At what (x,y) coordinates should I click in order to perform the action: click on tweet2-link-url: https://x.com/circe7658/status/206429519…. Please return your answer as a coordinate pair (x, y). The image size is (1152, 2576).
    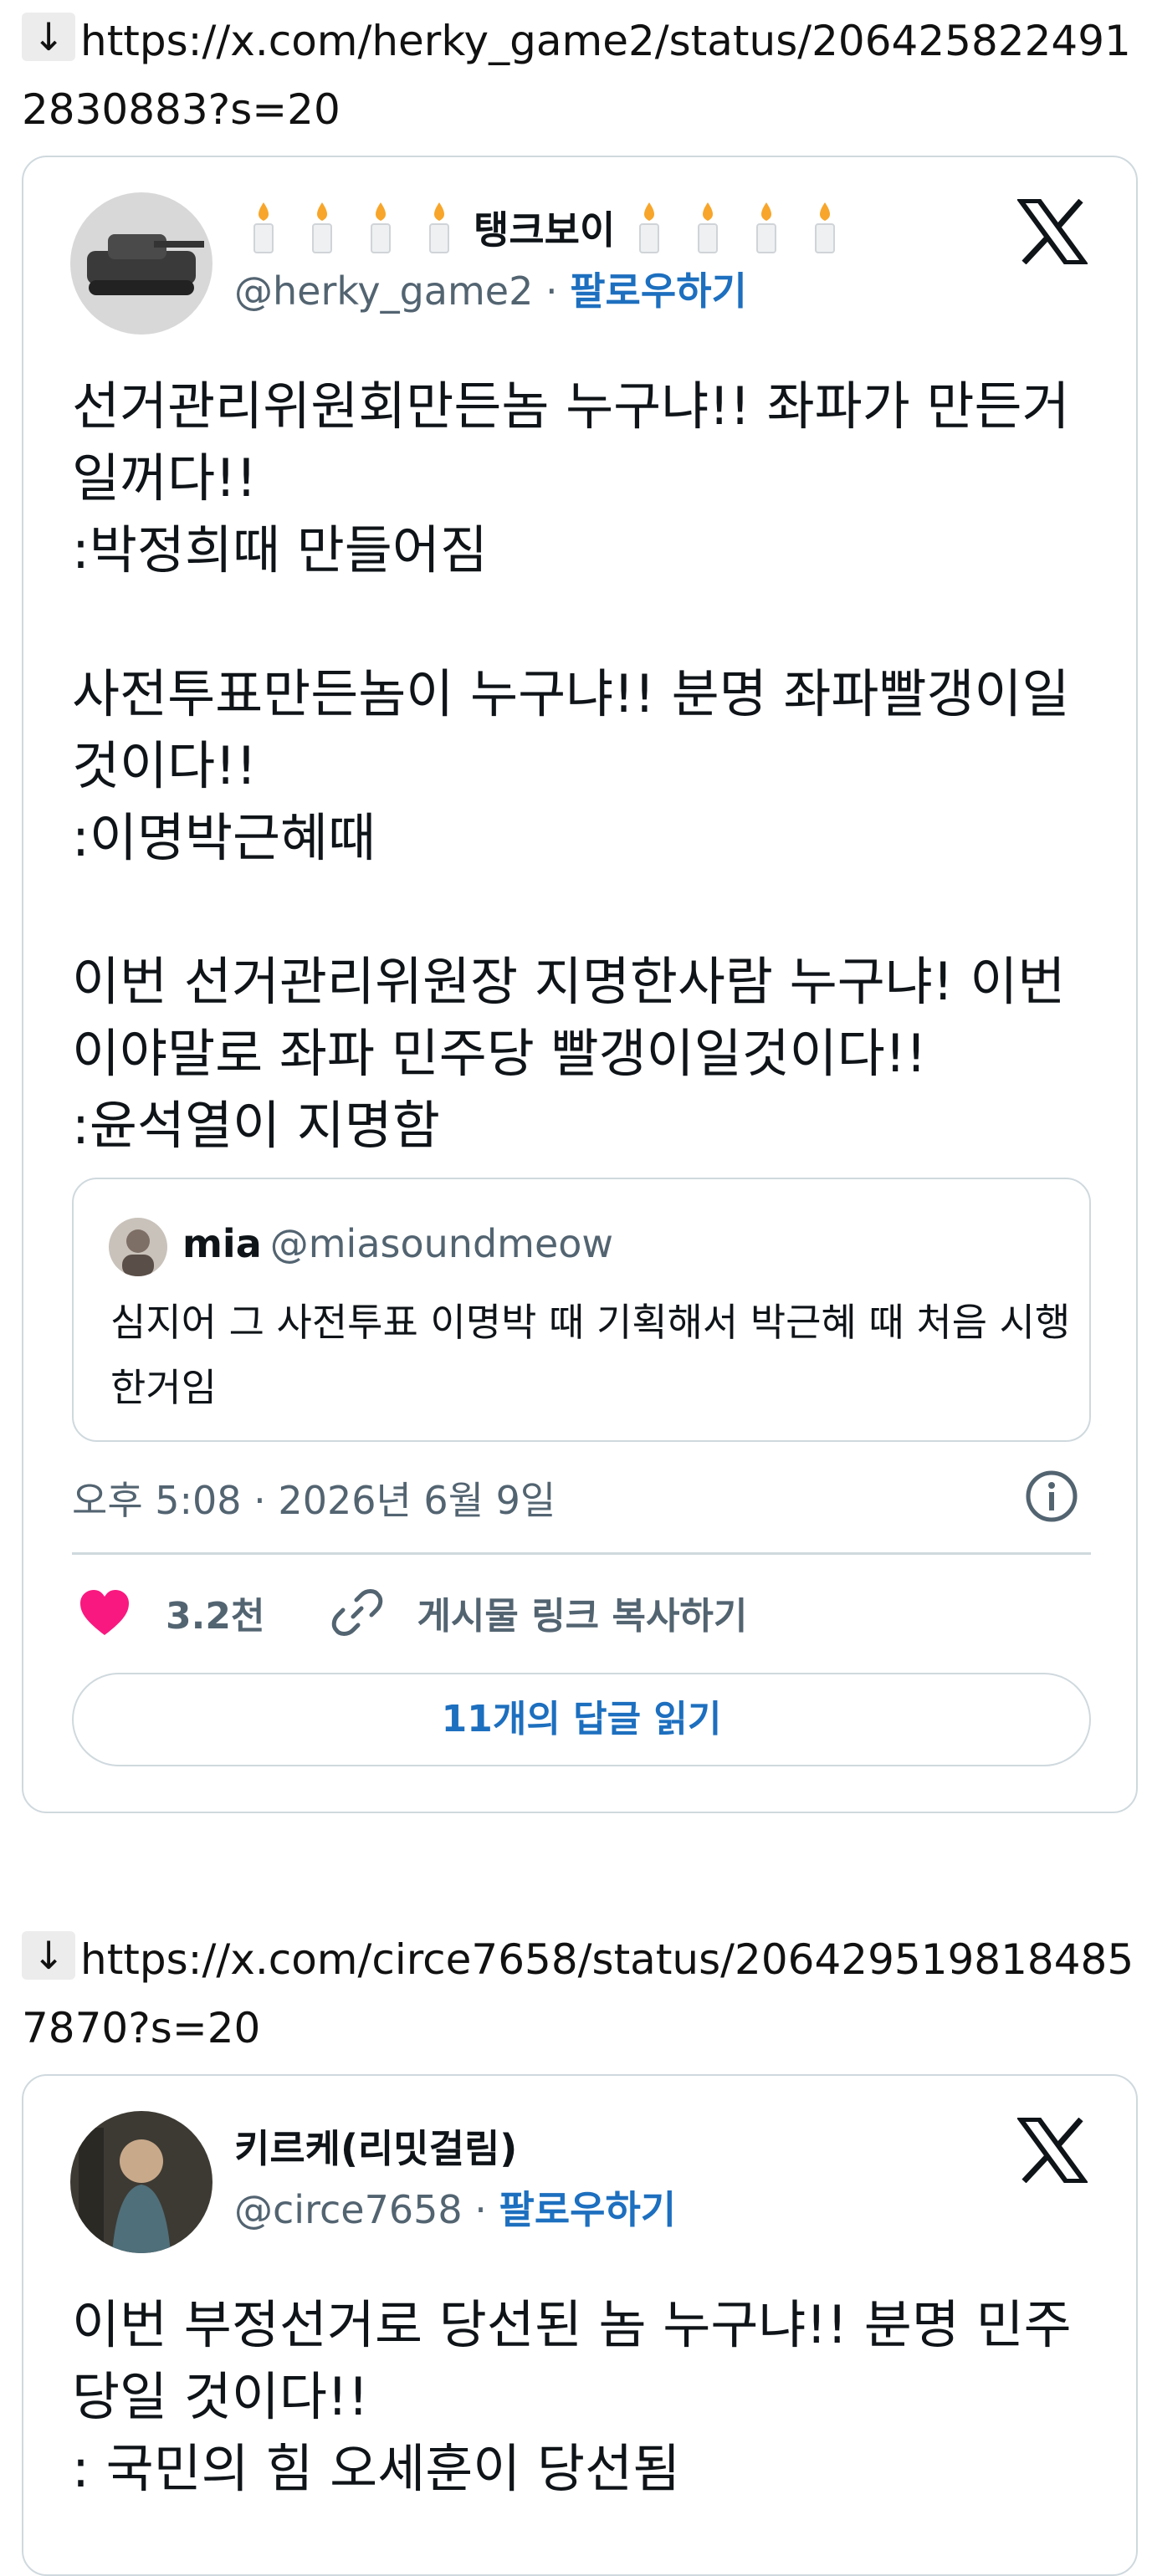
    Looking at the image, I should click on (578, 1993).